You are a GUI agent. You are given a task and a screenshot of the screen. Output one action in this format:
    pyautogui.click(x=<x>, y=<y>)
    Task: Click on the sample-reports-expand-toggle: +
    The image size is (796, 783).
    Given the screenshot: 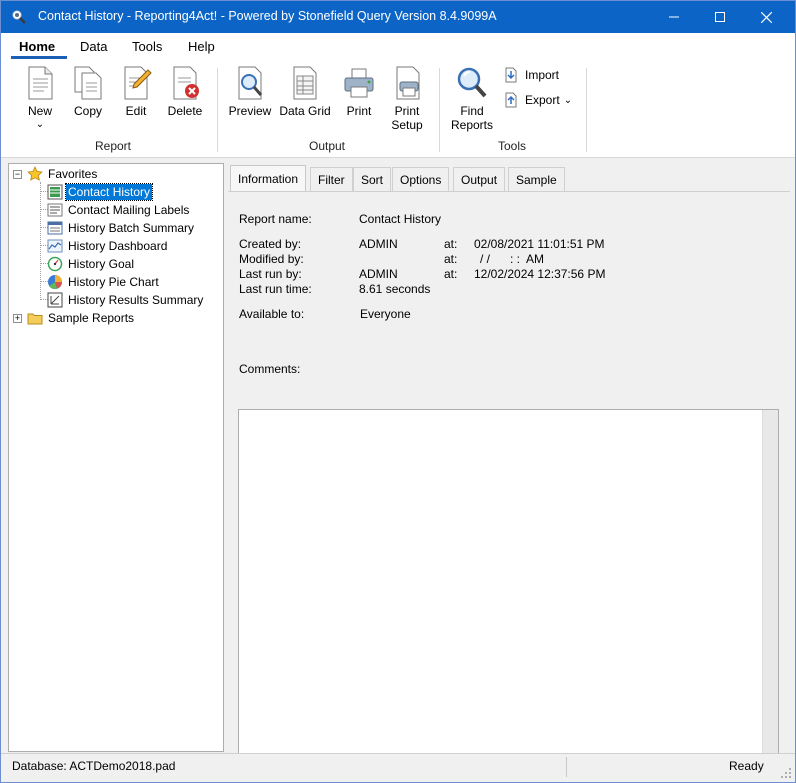 What is the action you would take?
    pyautogui.click(x=17, y=318)
    